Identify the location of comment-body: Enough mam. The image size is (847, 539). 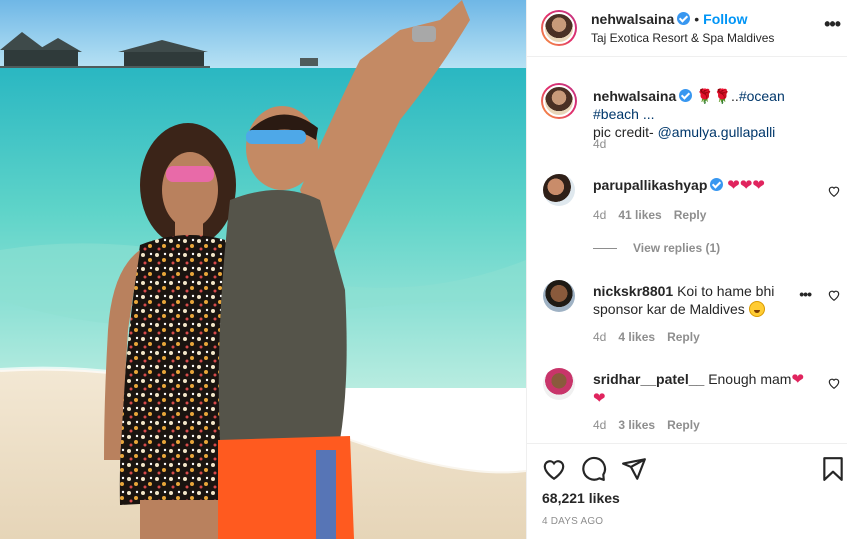
(750, 379).